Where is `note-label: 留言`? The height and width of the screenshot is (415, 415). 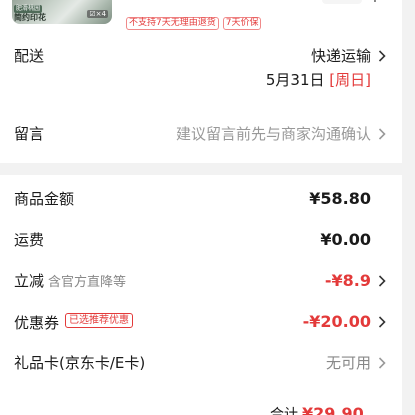
note-label: 留言 is located at coordinates (29, 134).